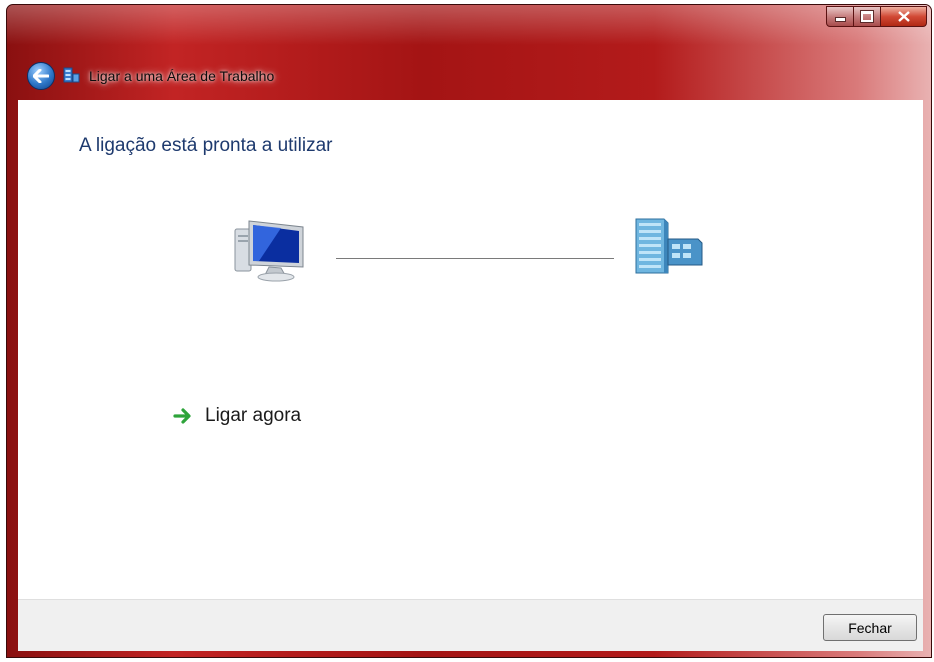 The width and height of the screenshot is (934, 662). I want to click on connect-now-label: Ligar agora, so click(253, 416).